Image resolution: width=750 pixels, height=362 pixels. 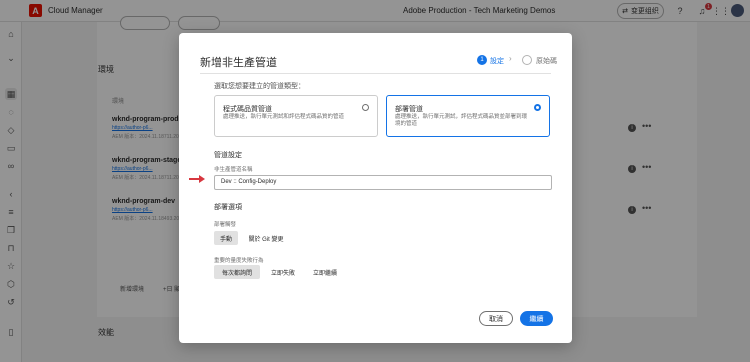 I want to click on code-quality-option: 程式碼品質管道 處理推送，執行單元測試和評估程式碼品質的管道, so click(x=296, y=116).